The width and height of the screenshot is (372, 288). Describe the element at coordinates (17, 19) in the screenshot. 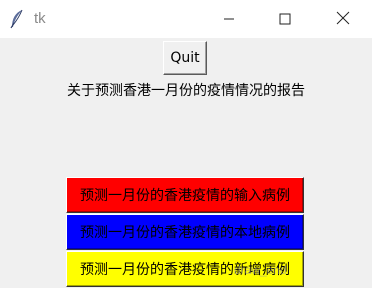

I see `feather-icon` at that location.